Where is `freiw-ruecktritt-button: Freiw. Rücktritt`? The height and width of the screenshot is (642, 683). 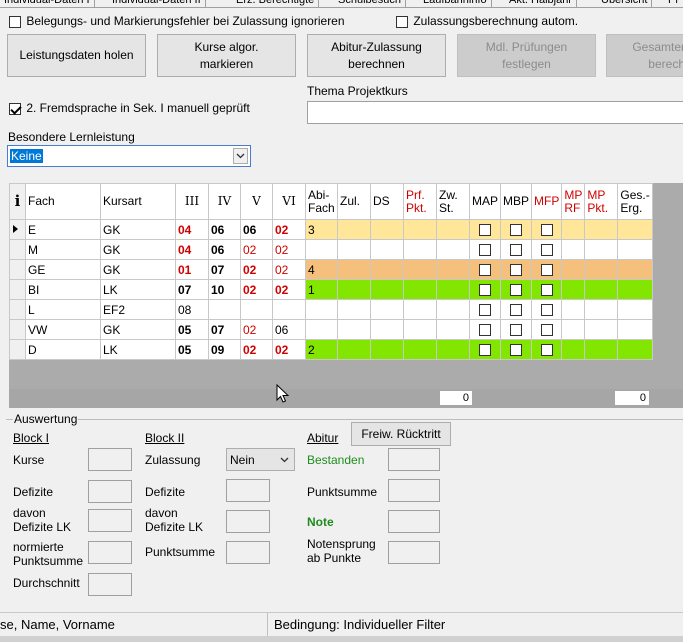
freiw-ruecktritt-button: Freiw. Rücktritt is located at coordinates (401, 434).